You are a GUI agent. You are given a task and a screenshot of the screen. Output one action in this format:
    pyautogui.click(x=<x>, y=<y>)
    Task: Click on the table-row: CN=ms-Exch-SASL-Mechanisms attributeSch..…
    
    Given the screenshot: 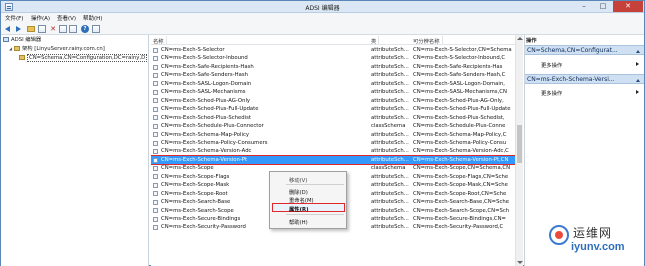 What is the action you would take?
    pyautogui.click(x=333, y=92)
    